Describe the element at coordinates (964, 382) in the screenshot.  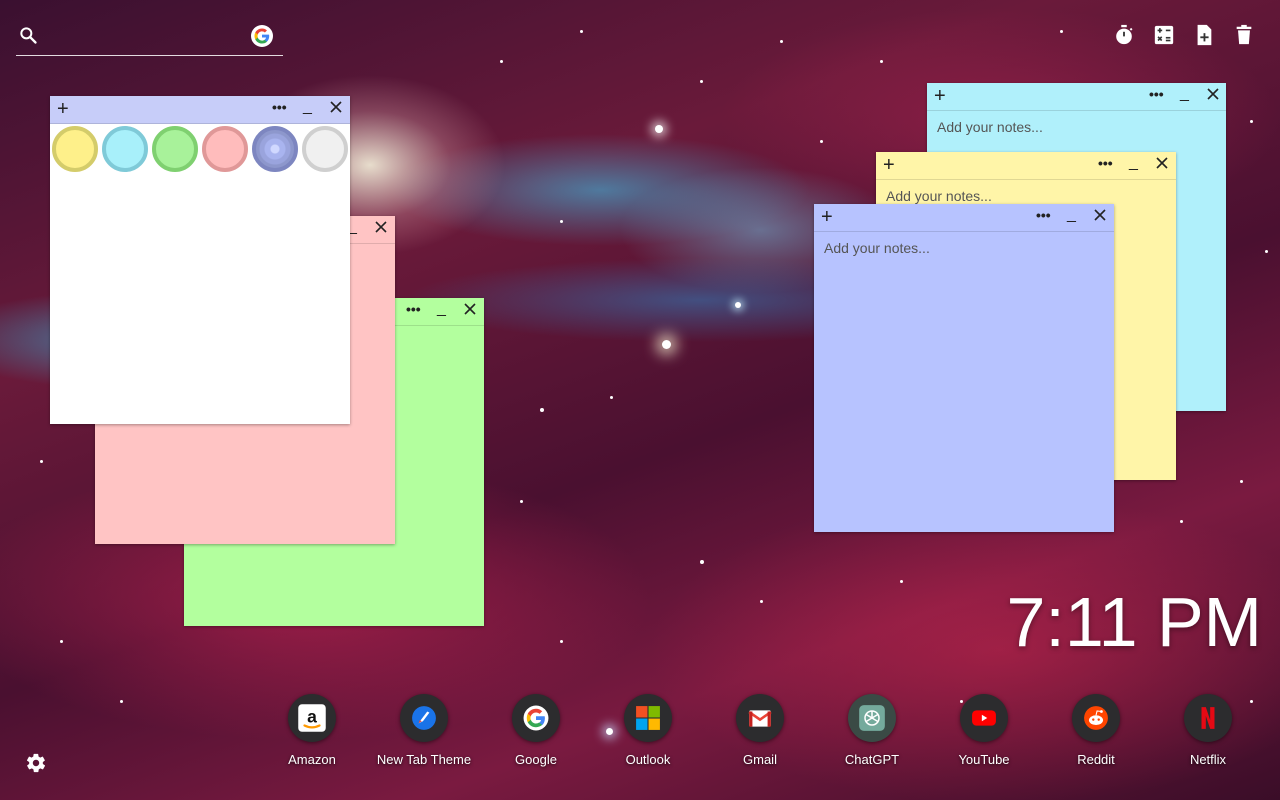
I see `note-textarea` at that location.